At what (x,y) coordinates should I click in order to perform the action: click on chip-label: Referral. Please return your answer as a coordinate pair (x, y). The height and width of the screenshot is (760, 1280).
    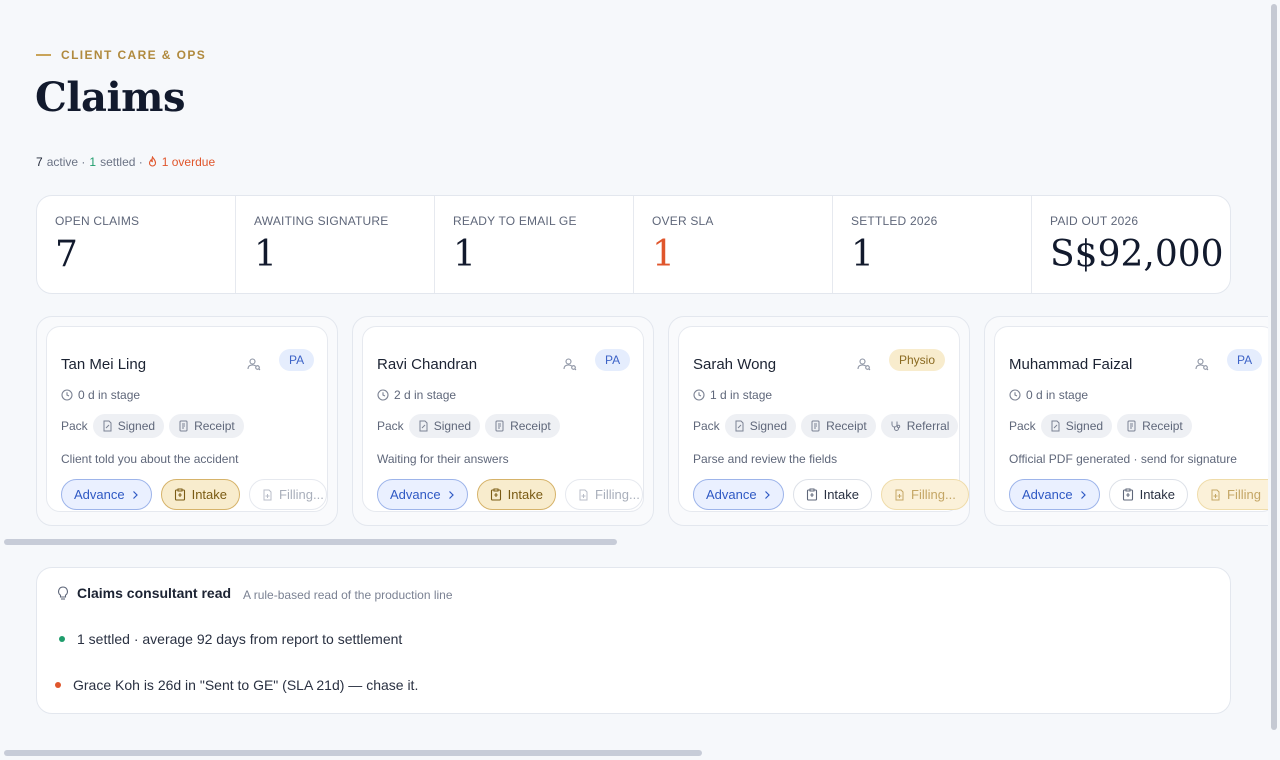
    Looking at the image, I should click on (928, 426).